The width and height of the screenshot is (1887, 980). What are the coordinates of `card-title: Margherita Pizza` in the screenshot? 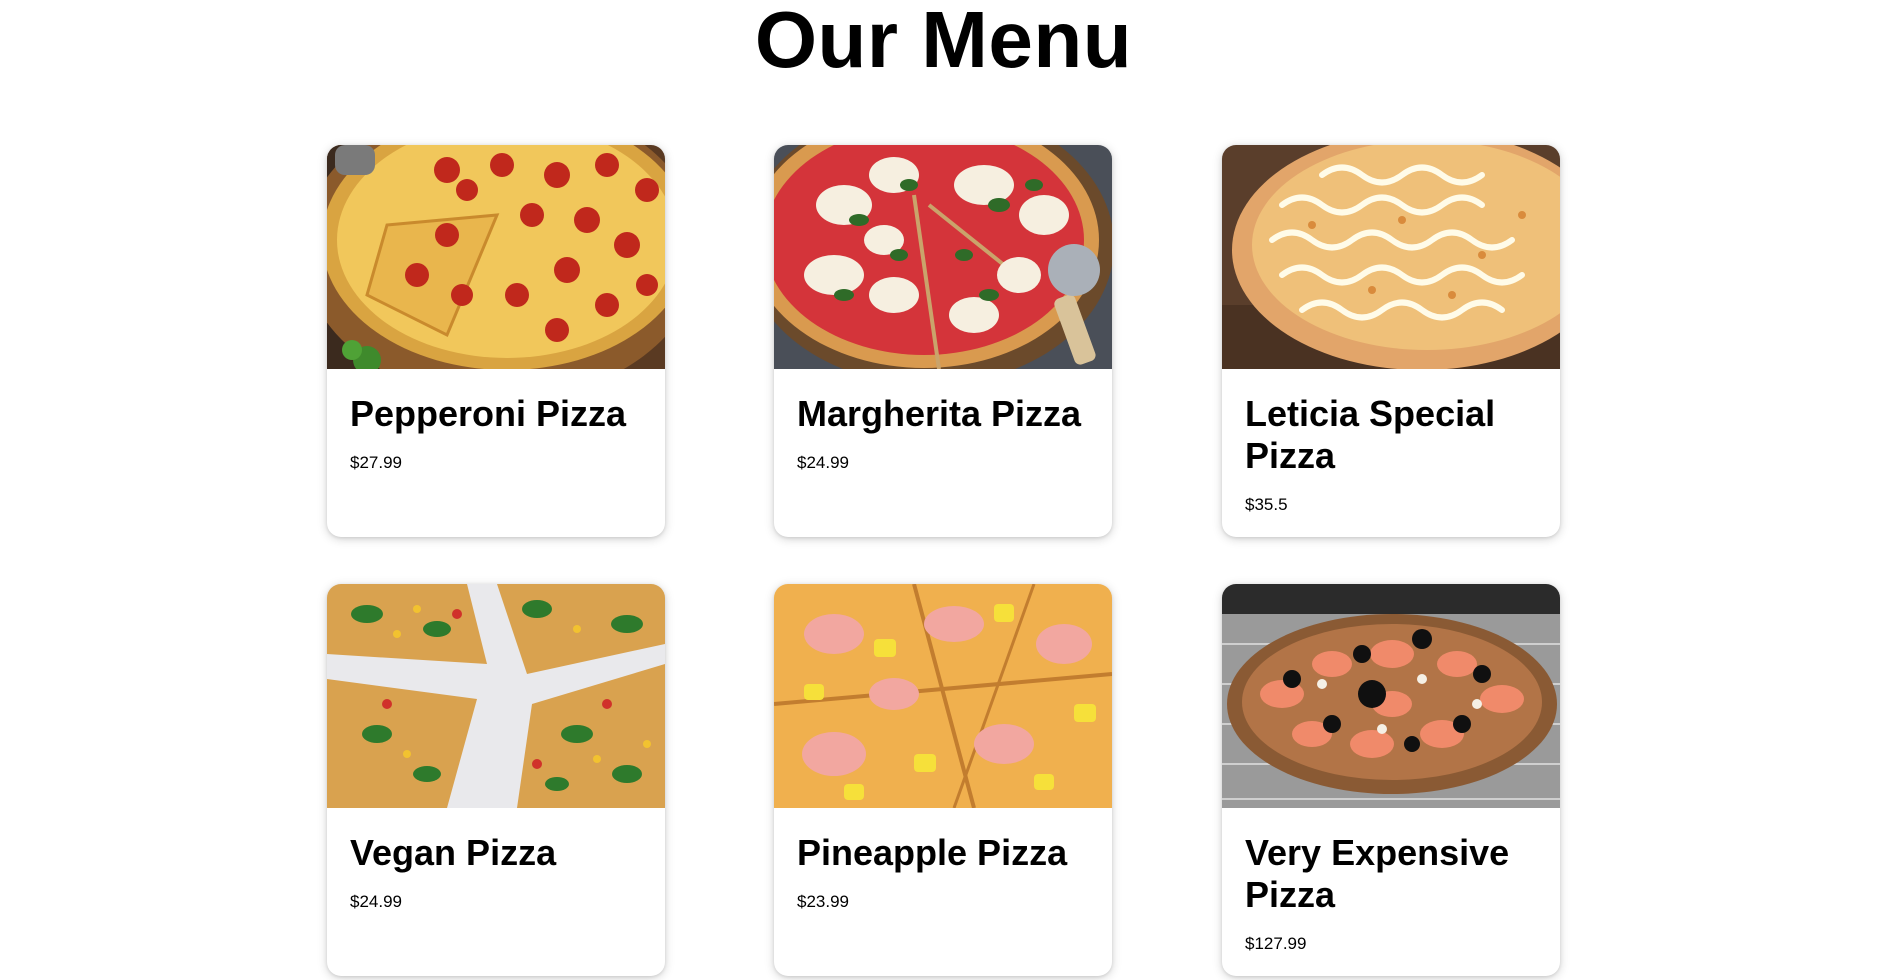 It's located at (939, 413).